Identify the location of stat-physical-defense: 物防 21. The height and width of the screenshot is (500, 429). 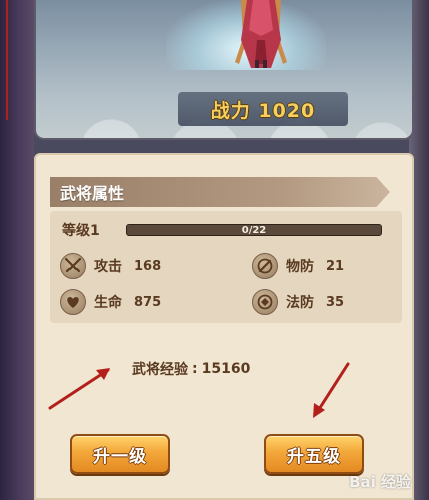
(298, 266).